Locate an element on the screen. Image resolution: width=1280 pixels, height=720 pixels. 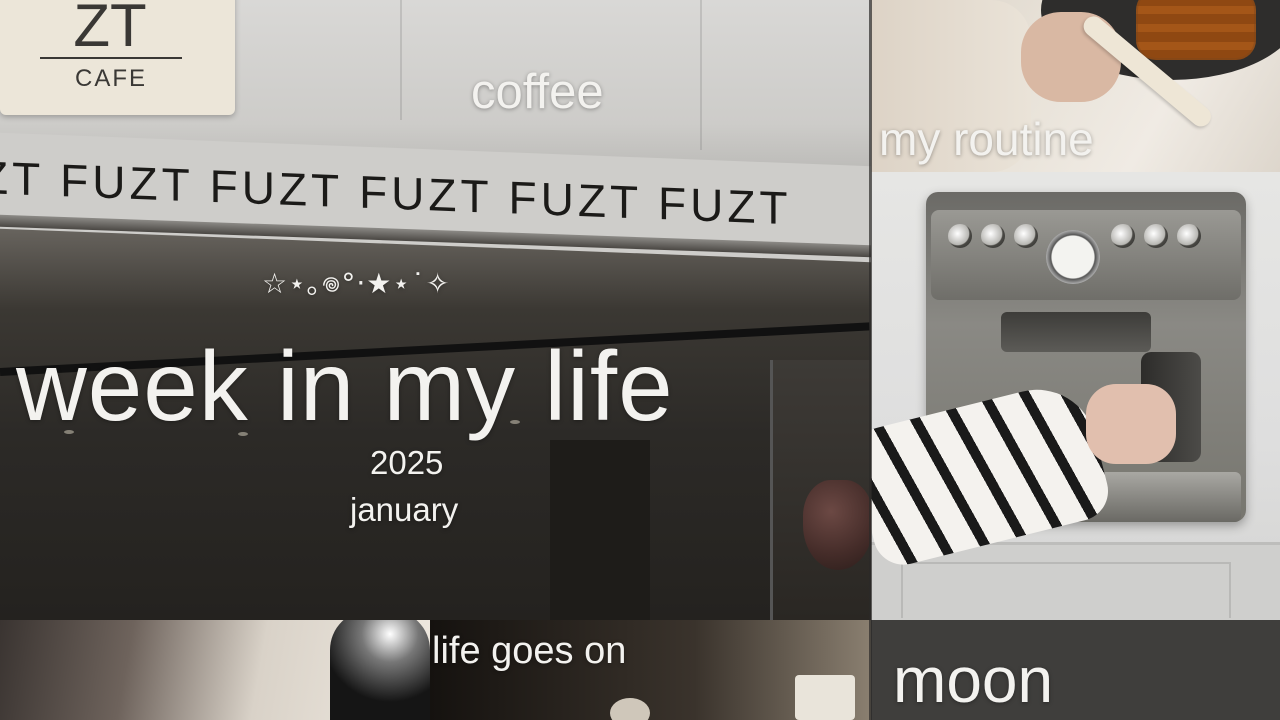
round-object is located at coordinates (630, 709).